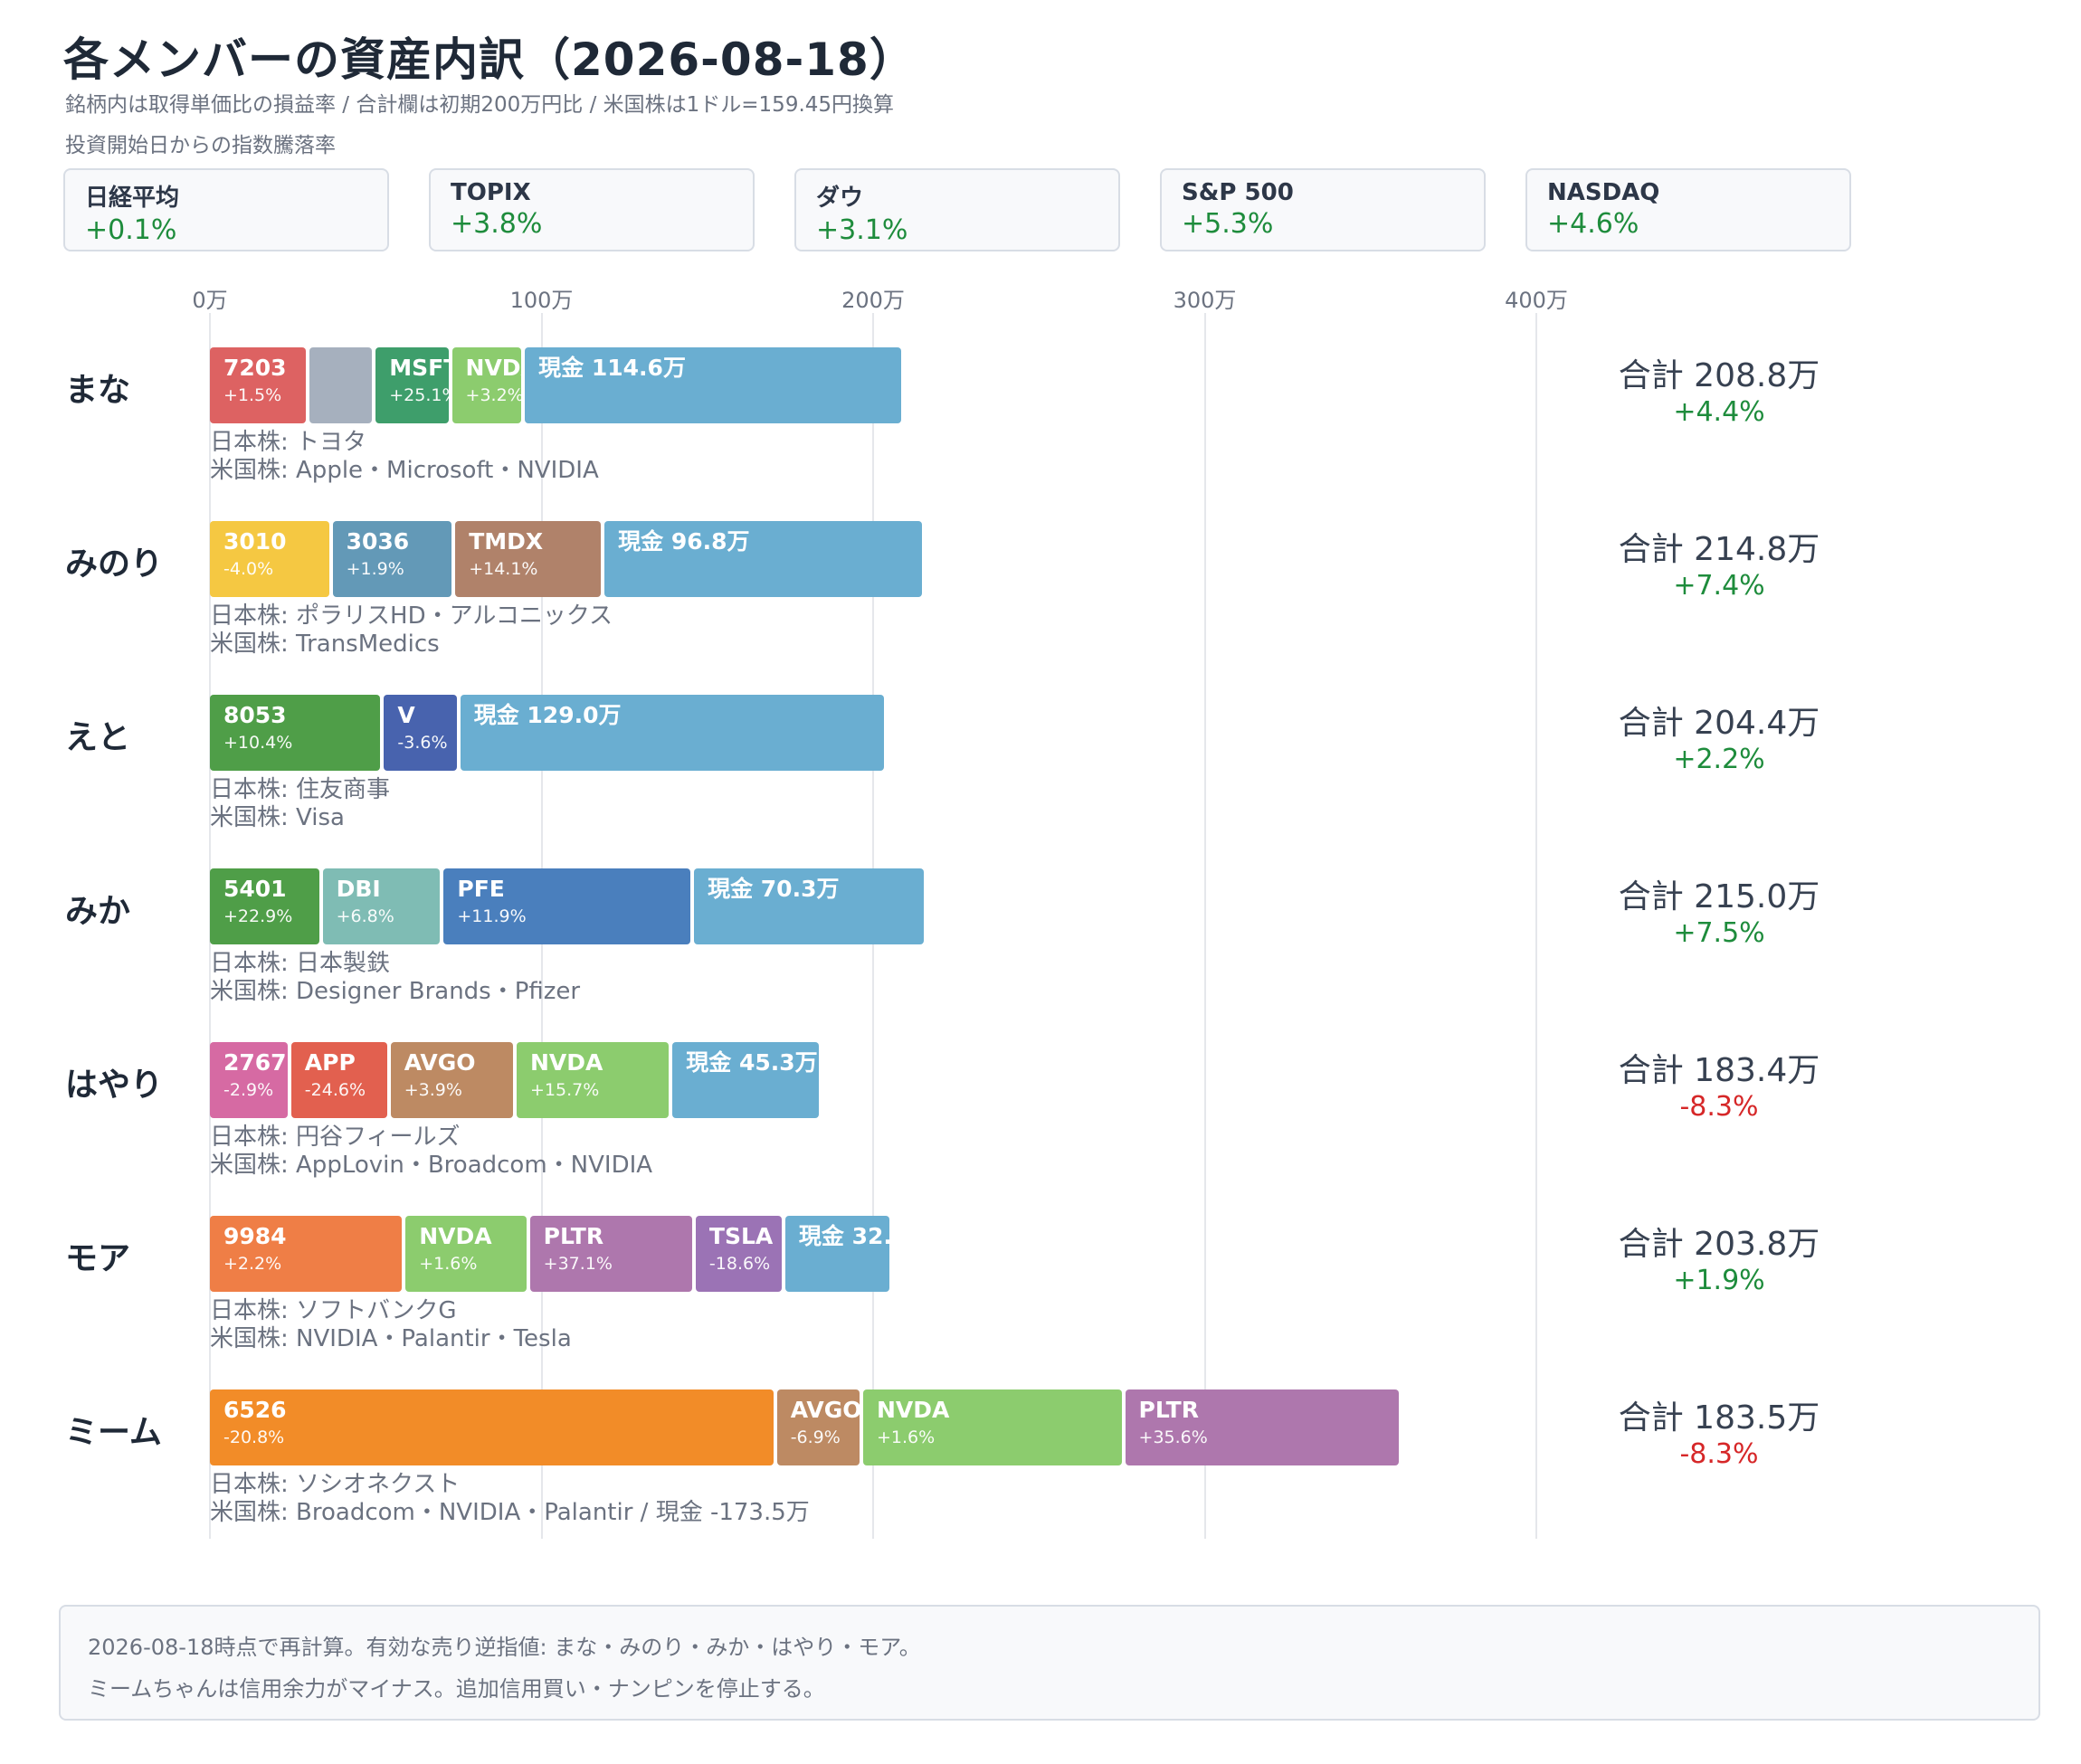 The width and height of the screenshot is (2081, 1764). What do you see at coordinates (1719, 1418) in the screenshot?
I see `total-value: 合計 183.5万` at bounding box center [1719, 1418].